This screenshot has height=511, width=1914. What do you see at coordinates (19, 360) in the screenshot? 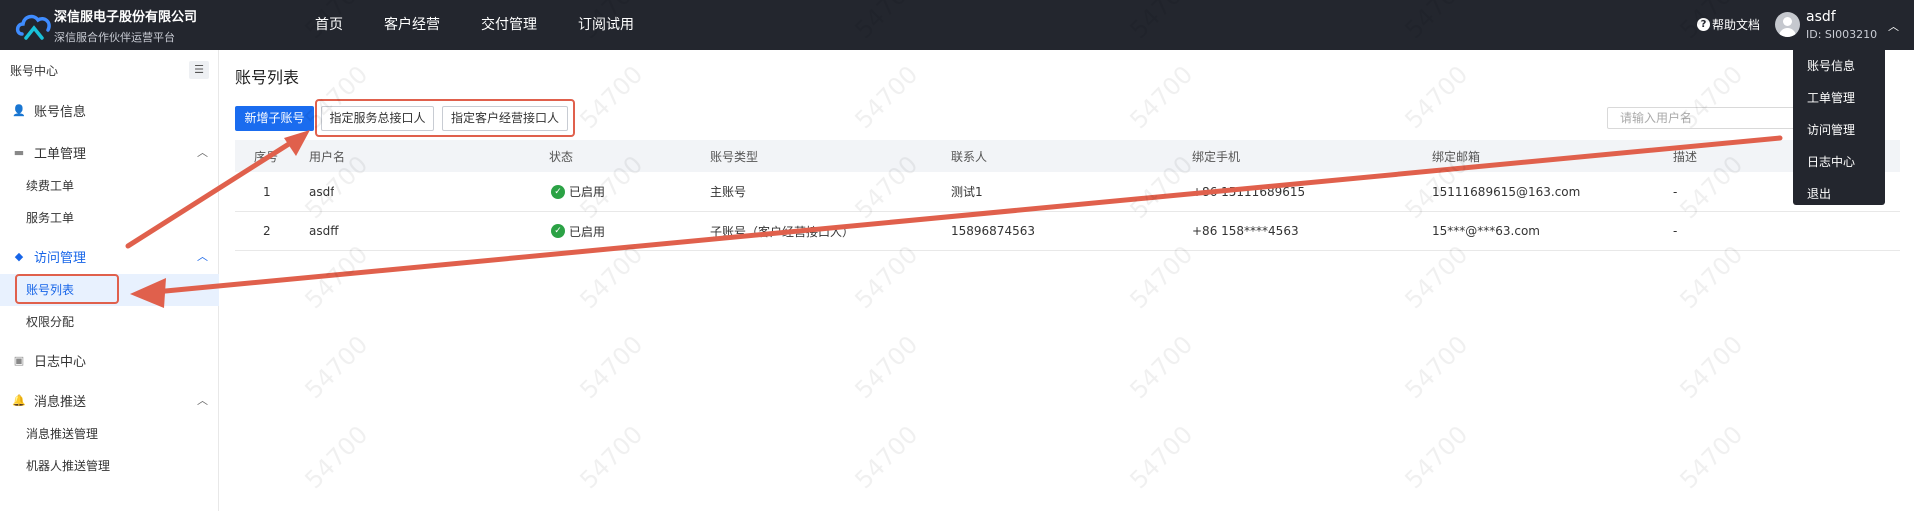
I see `cube-icon: ▣` at bounding box center [19, 360].